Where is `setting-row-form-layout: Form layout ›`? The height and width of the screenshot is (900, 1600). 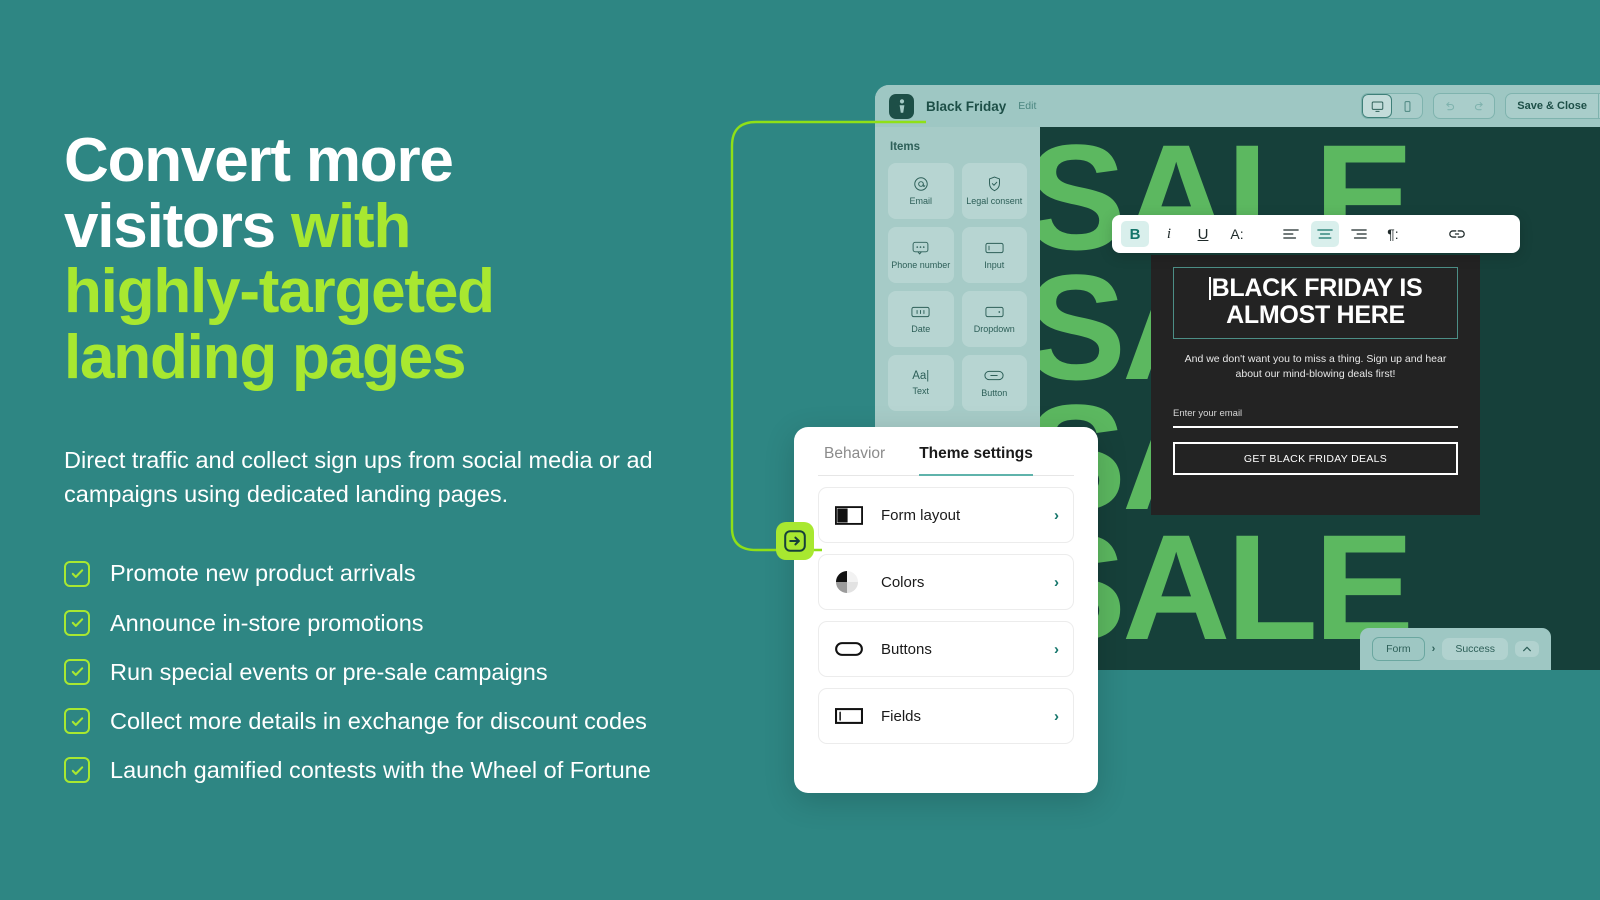
setting-row-form-layout: Form layout › is located at coordinates (946, 515).